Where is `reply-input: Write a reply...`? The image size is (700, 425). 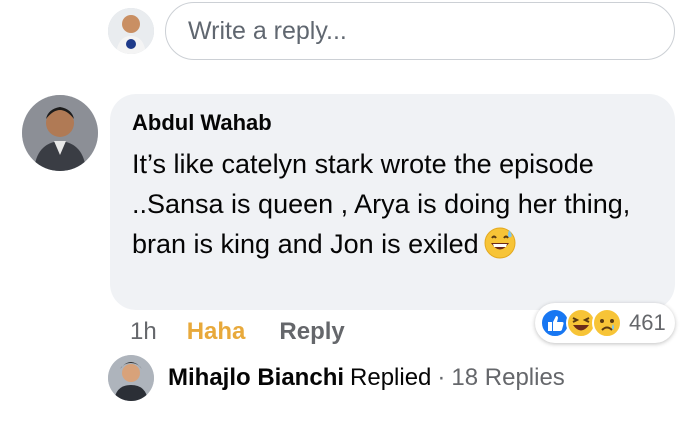 reply-input: Write a reply... is located at coordinates (420, 31).